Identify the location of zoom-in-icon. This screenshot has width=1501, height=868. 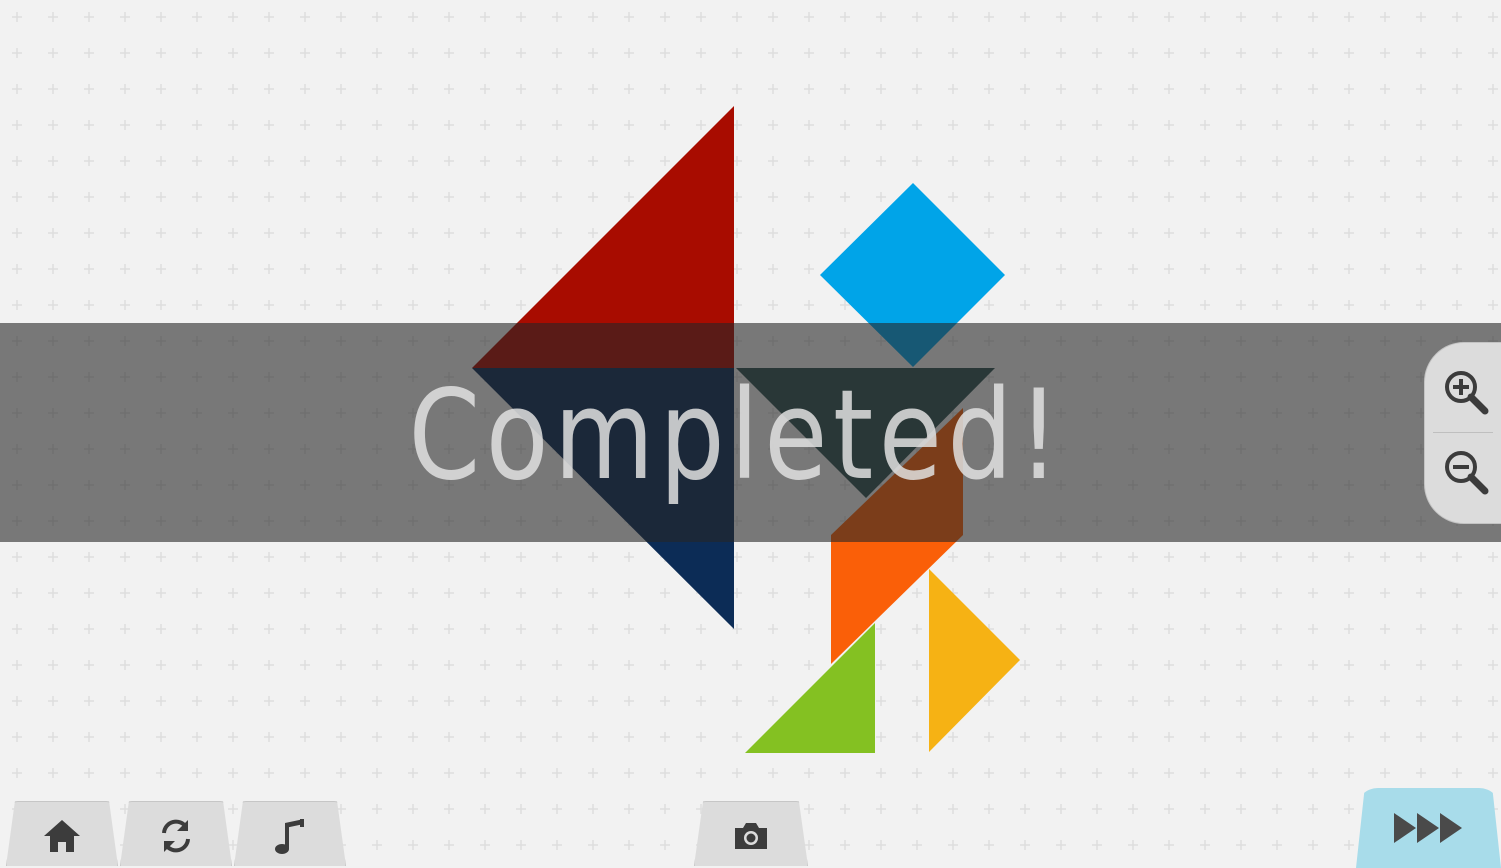
(1467, 393).